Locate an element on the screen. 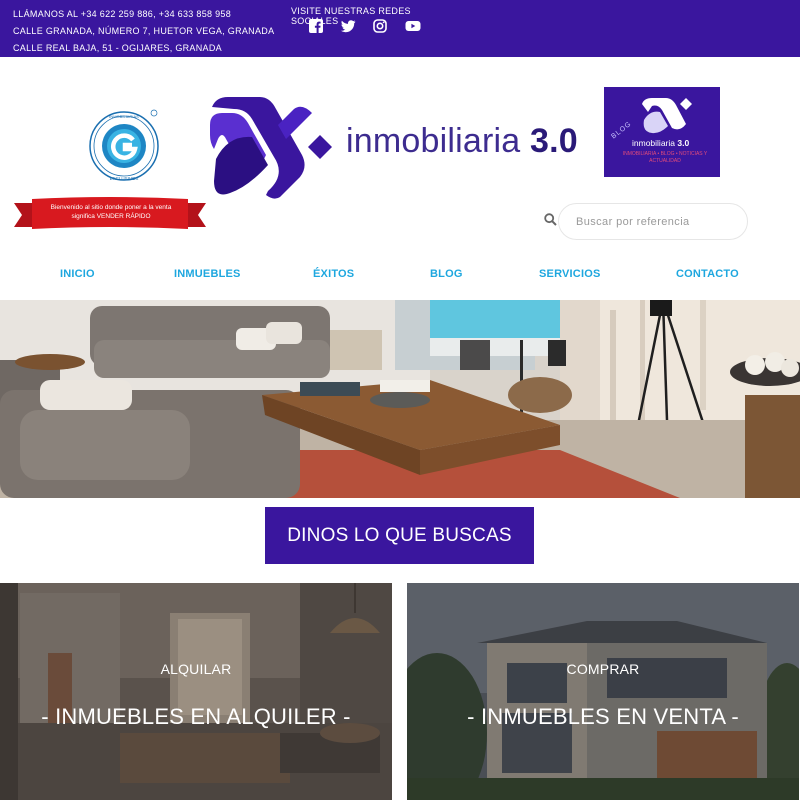 This screenshot has height=800, width=800. nav-exitos: ÉXITOS is located at coordinates (333, 274).